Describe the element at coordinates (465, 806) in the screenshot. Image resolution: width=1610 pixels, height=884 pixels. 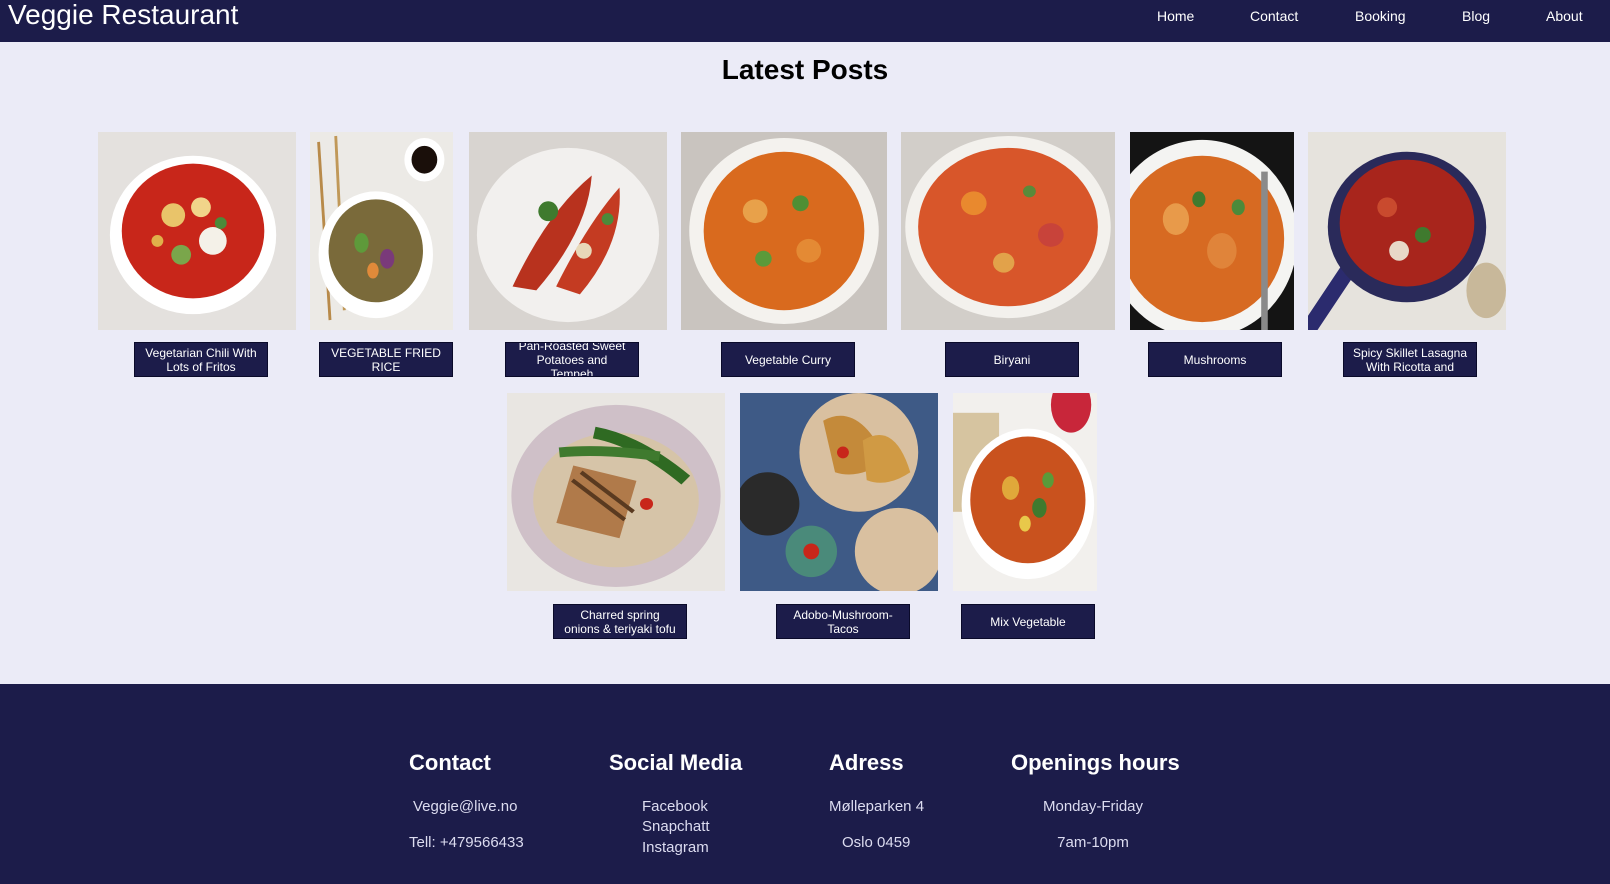
I see `footer-email: Veggie@live.no` at that location.